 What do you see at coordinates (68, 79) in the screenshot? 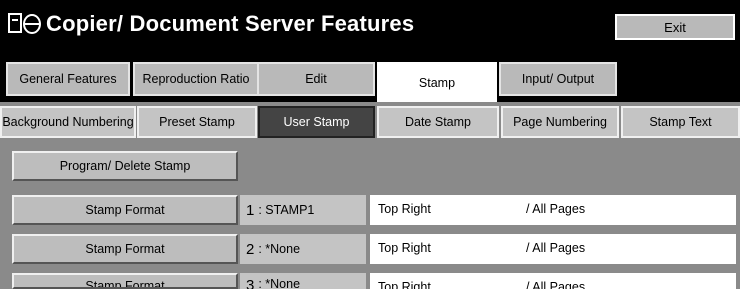
I see `tab-general-features: General Features` at bounding box center [68, 79].